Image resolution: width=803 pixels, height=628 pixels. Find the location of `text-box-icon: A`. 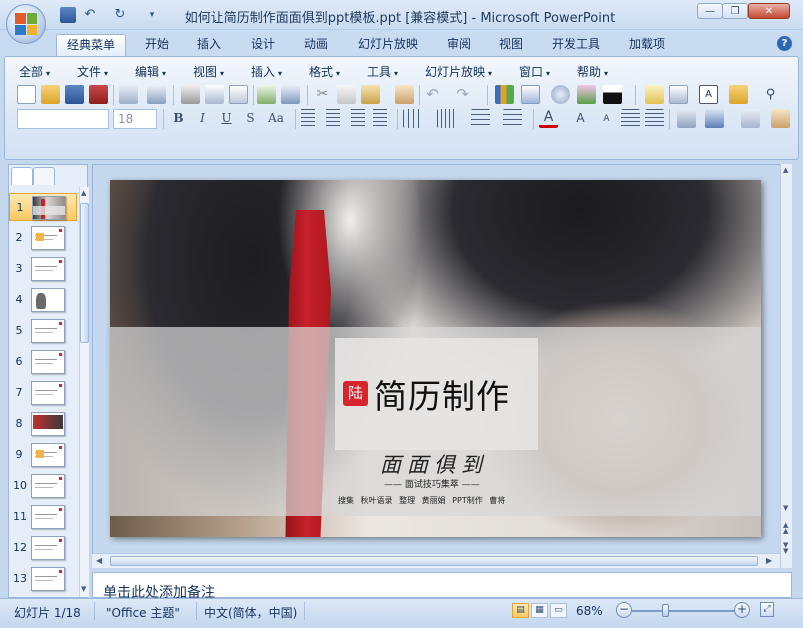

text-box-icon: A is located at coordinates (708, 94).